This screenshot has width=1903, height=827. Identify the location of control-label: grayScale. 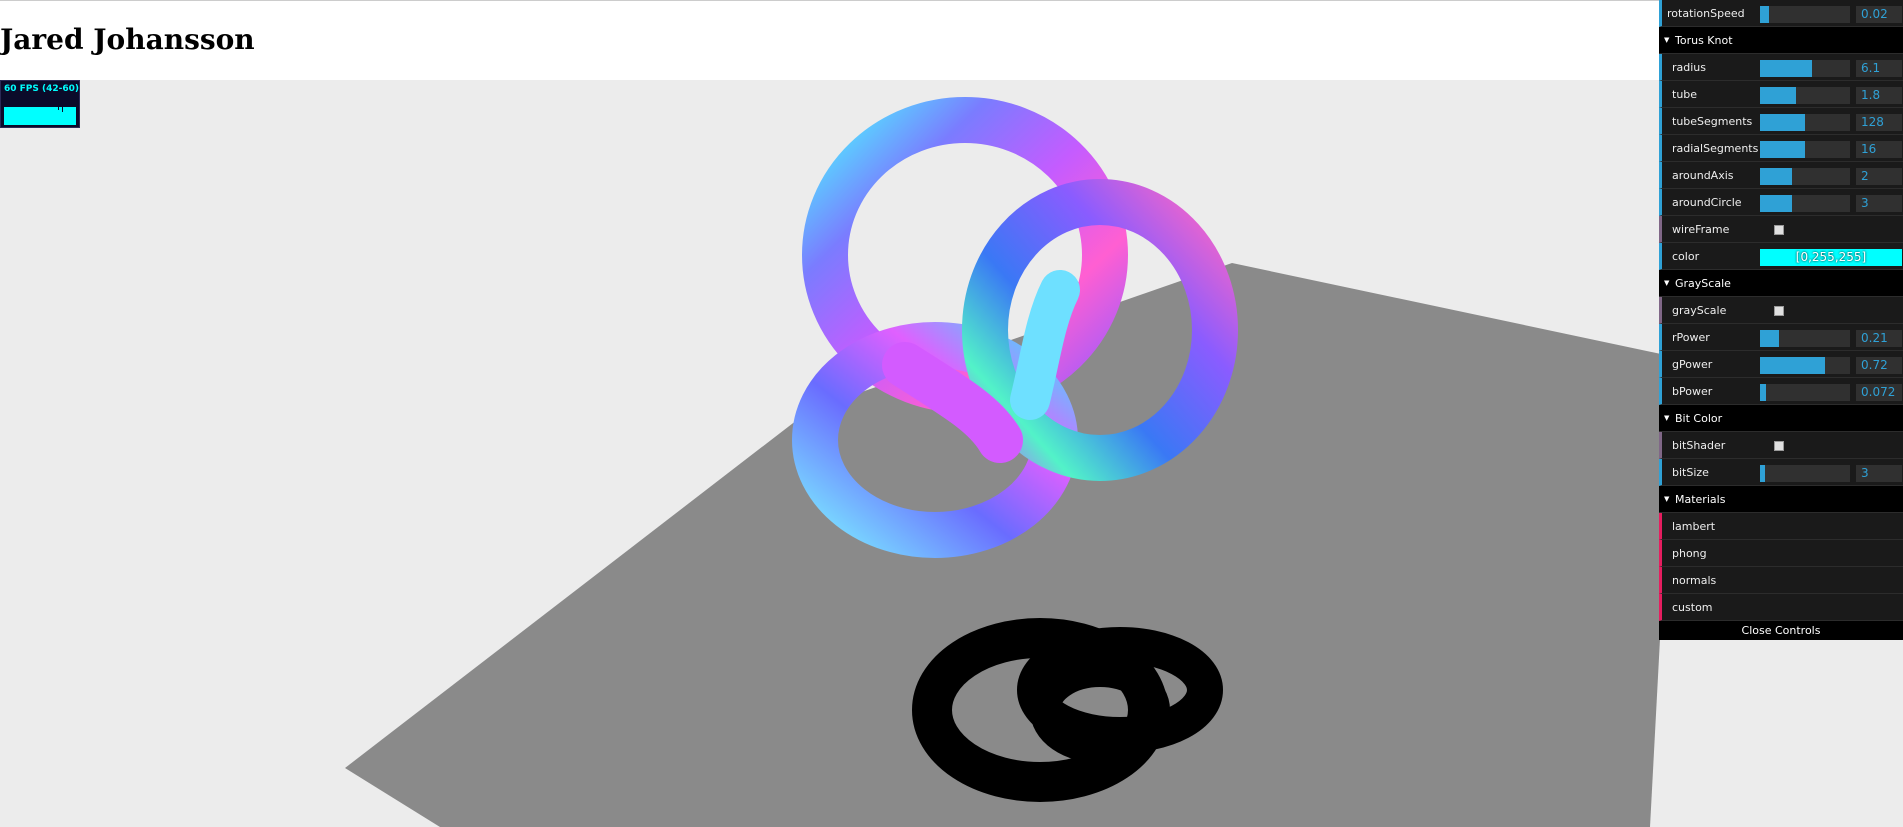
(1699, 310).